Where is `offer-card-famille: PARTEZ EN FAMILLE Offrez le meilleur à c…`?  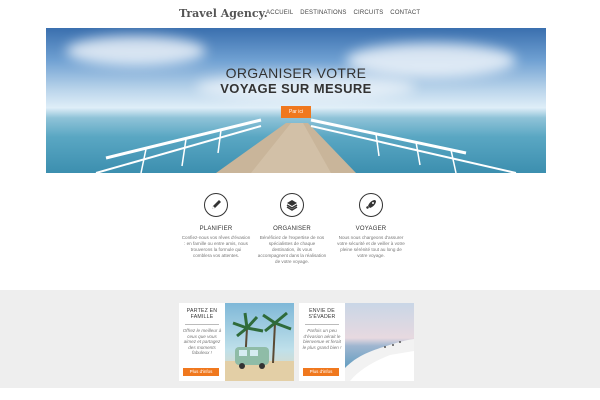
offer-card-famille: PARTEZ EN FAMILLE Offrez le meilleur à c… is located at coordinates (236, 342).